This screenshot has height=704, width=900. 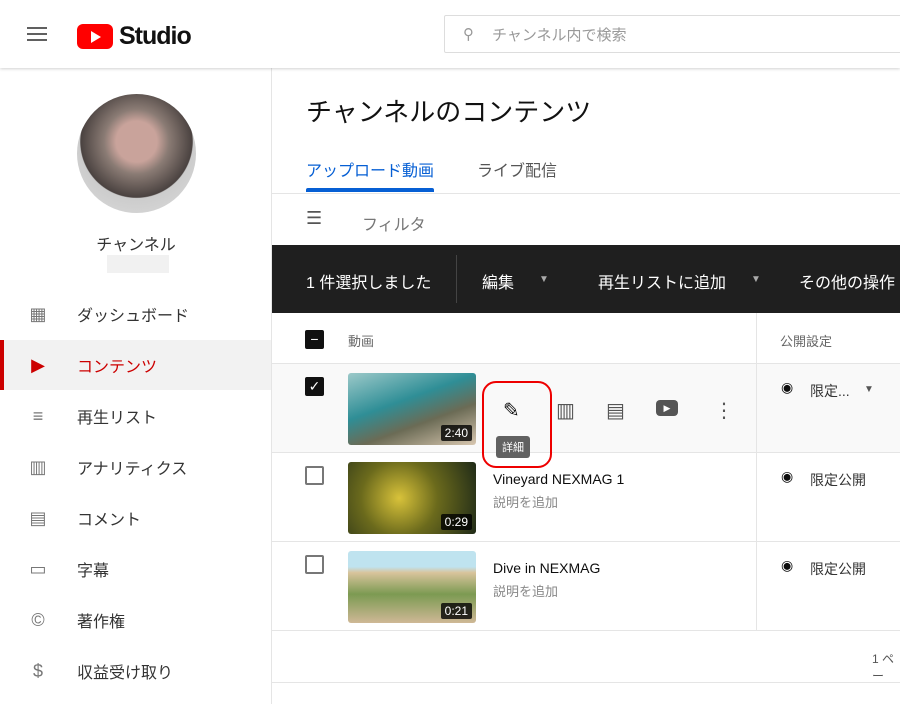 What do you see at coordinates (125, 673) in the screenshot?
I see `label: 収益受け取り` at bounding box center [125, 673].